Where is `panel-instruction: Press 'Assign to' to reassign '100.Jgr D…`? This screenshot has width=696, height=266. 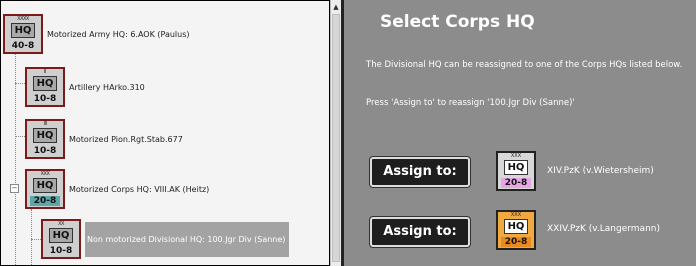 panel-instruction: Press 'Assign to' to reassign '100.Jgr D… is located at coordinates (470, 103).